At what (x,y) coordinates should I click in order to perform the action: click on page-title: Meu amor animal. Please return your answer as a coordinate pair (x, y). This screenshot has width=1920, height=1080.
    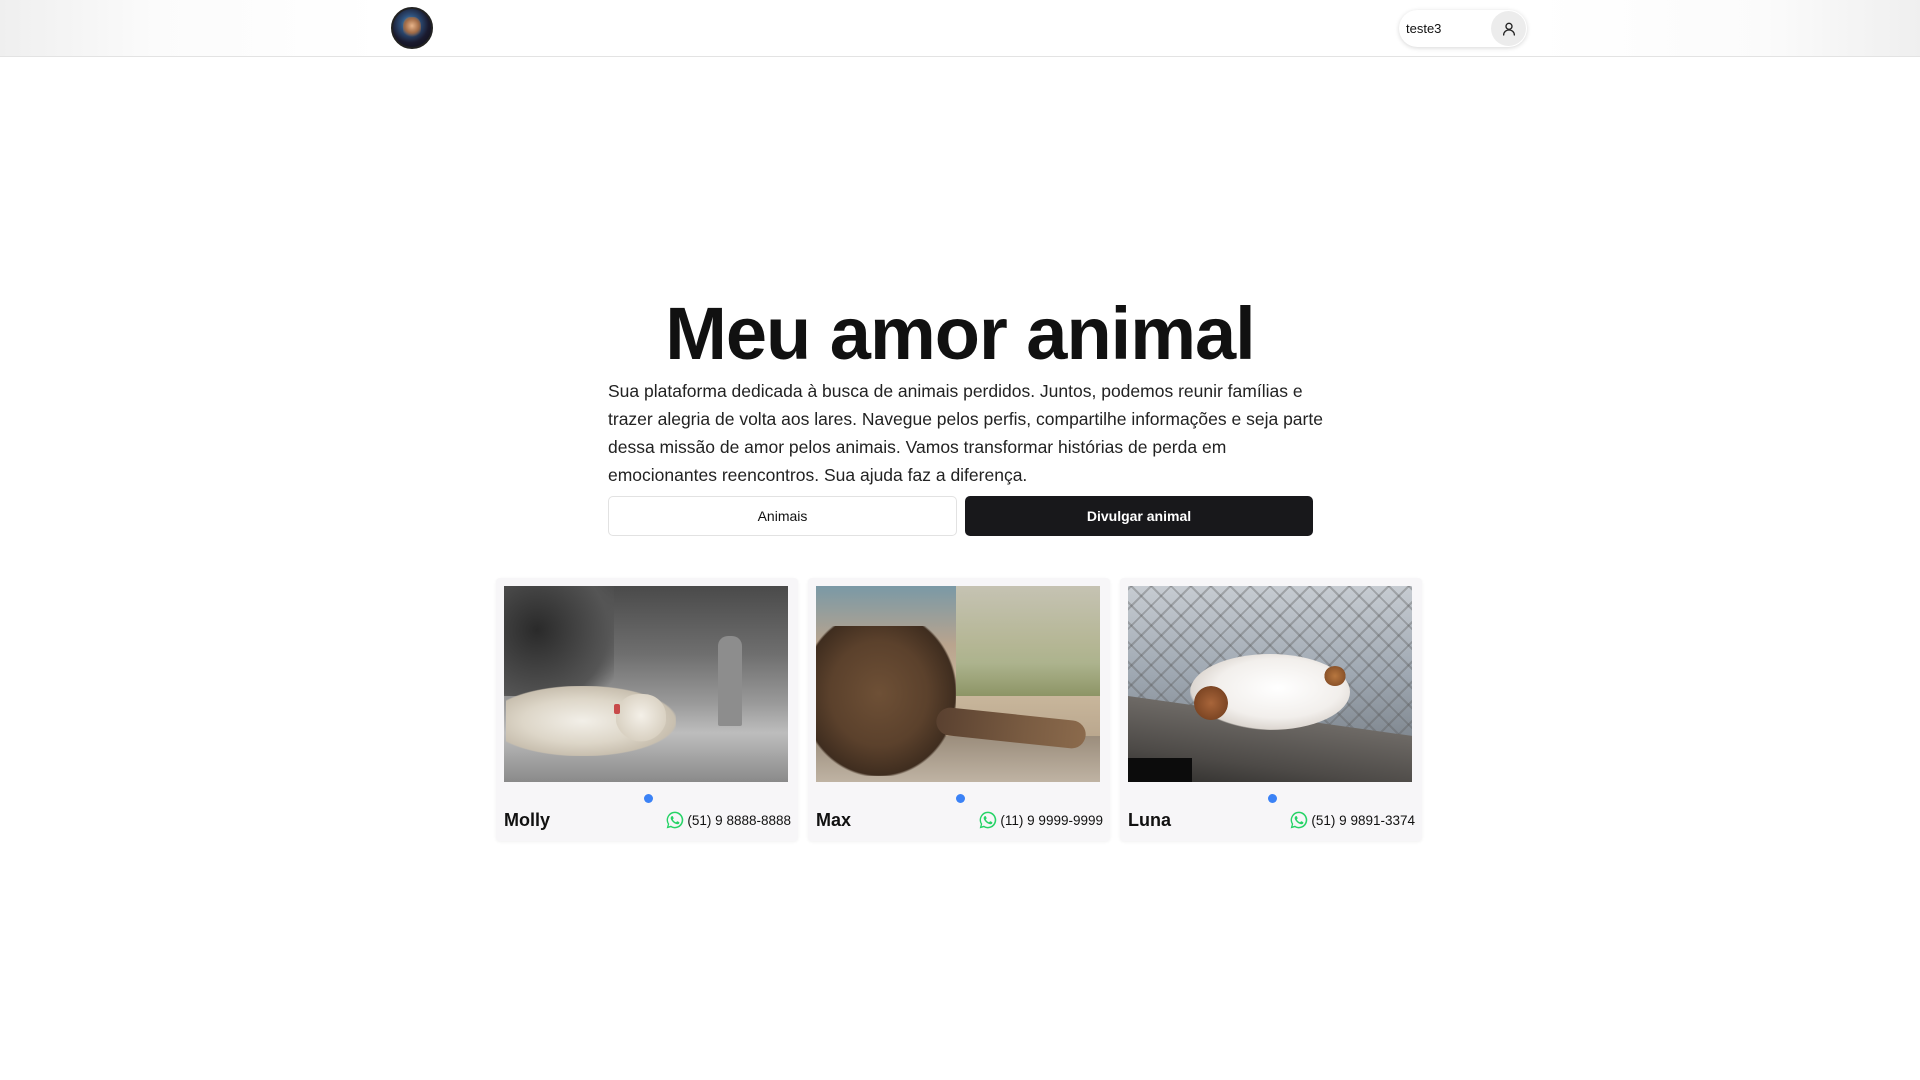
    Looking at the image, I should click on (960, 333).